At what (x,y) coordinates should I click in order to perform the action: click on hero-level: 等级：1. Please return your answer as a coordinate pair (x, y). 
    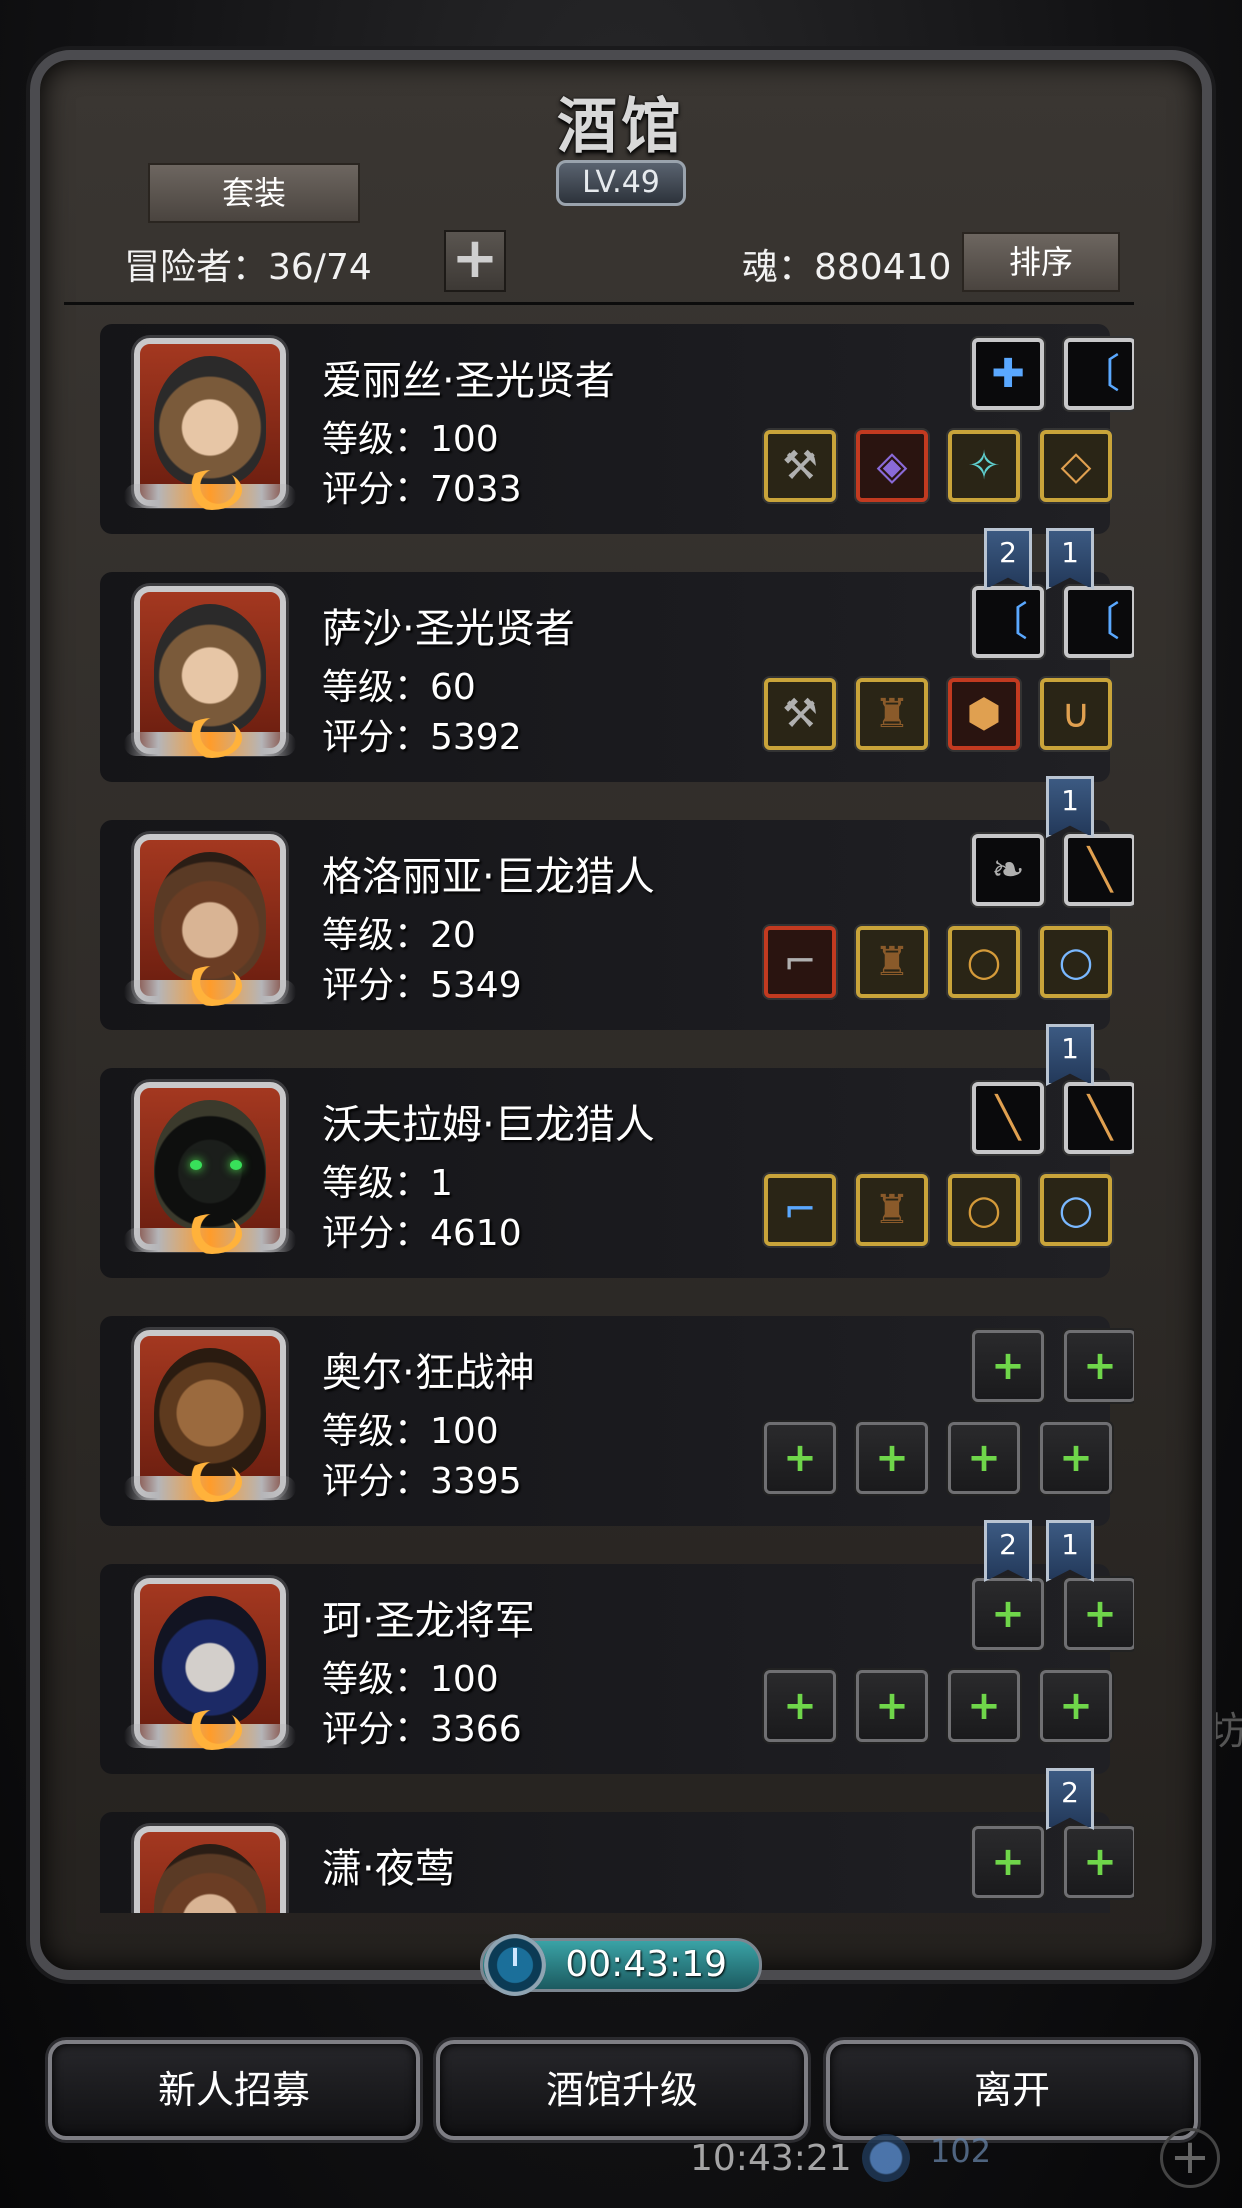
    Looking at the image, I should click on (387, 1183).